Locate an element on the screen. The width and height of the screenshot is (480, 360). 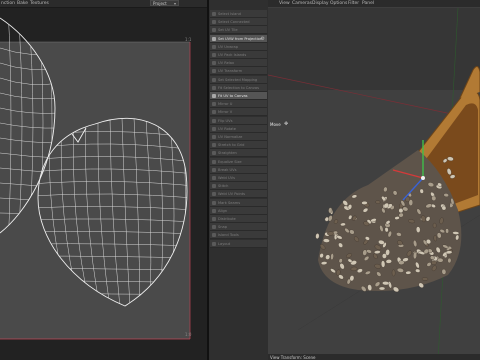
tool-button: Break UVs is located at coordinates (238, 169).